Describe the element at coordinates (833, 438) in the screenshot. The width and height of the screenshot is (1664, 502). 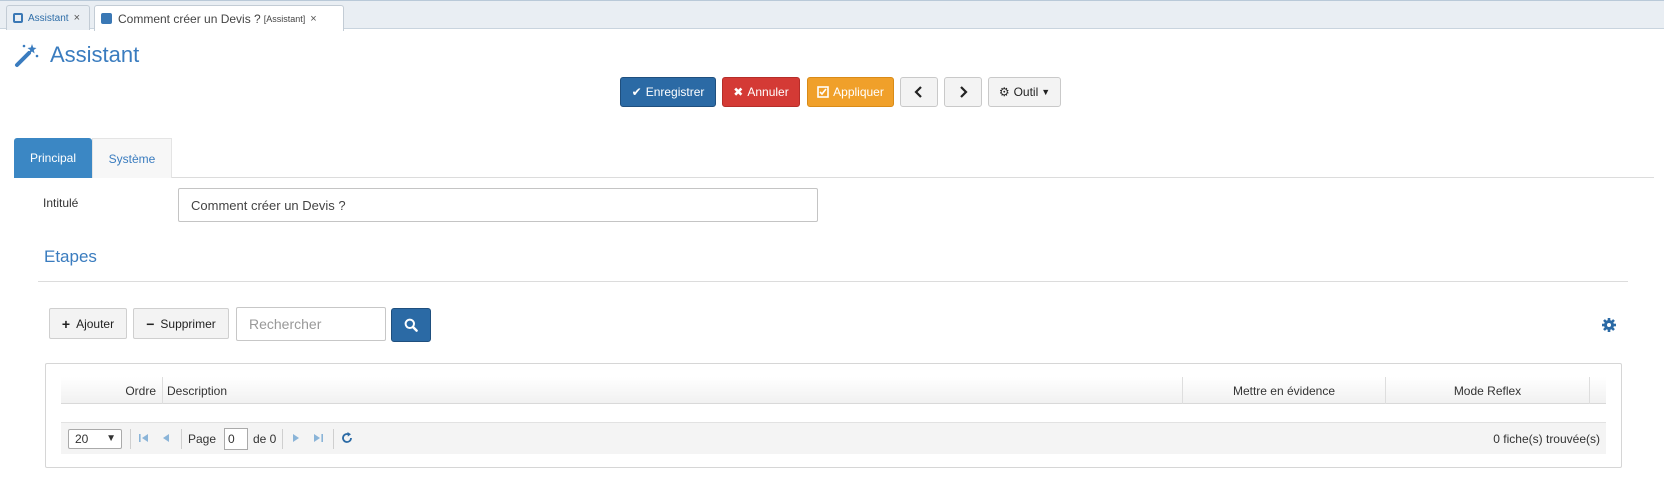
I see `grid-pager: 20 ▼ Page 0 de 0 0 fiche(s) trouvée(s)` at that location.